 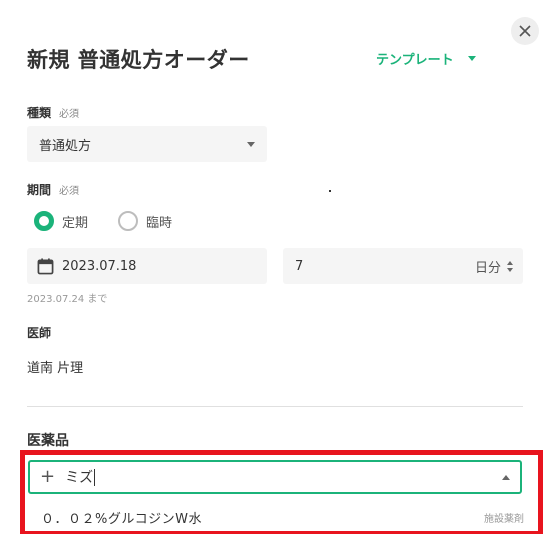 I want to click on start-date-value: 2023.07.18, so click(x=99, y=266).